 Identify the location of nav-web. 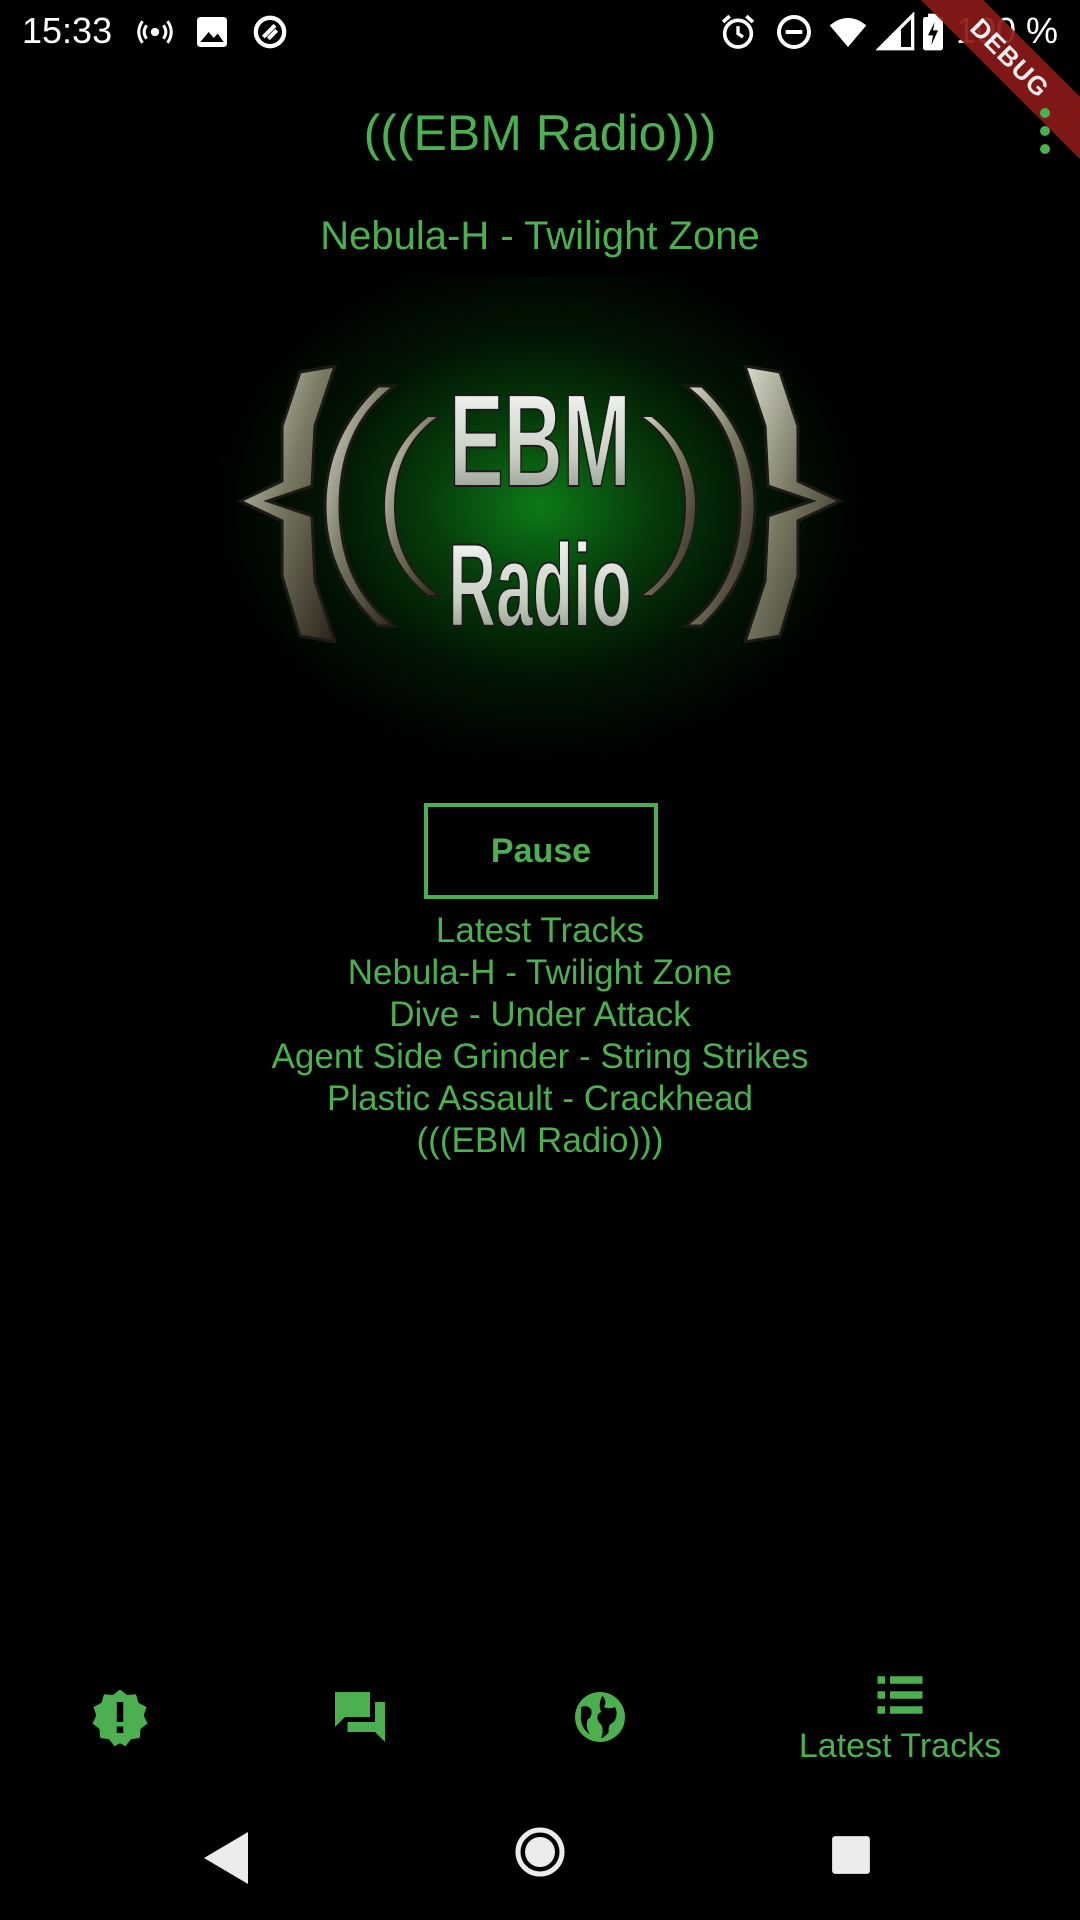
(600, 1742).